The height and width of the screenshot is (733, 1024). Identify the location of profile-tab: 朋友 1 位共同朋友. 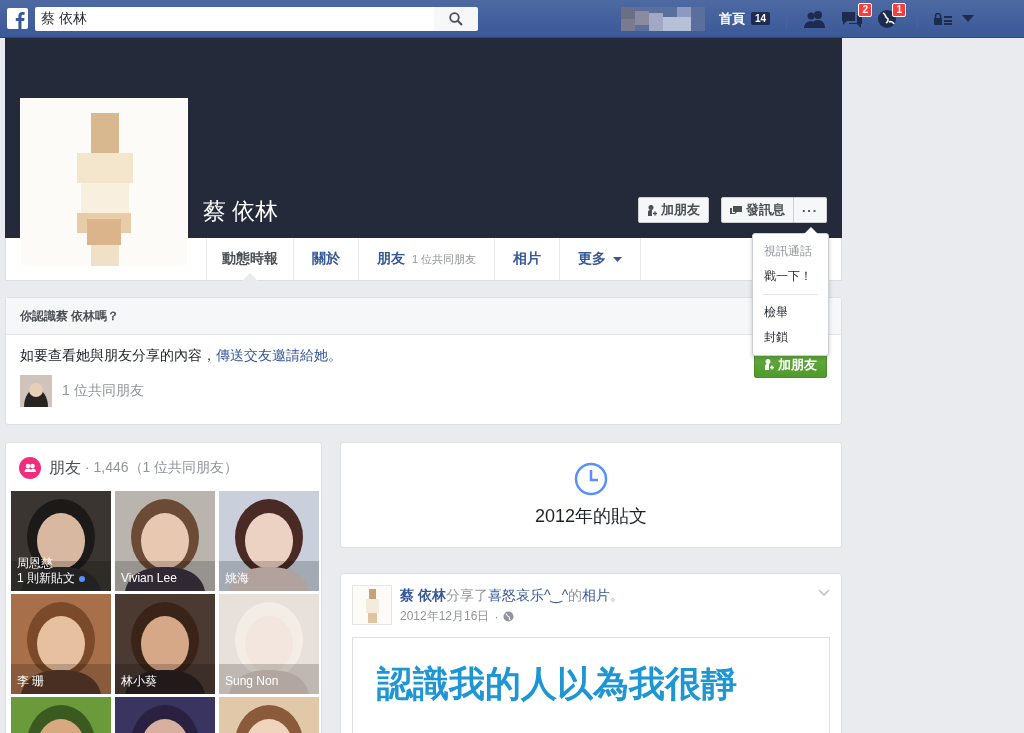
(427, 259).